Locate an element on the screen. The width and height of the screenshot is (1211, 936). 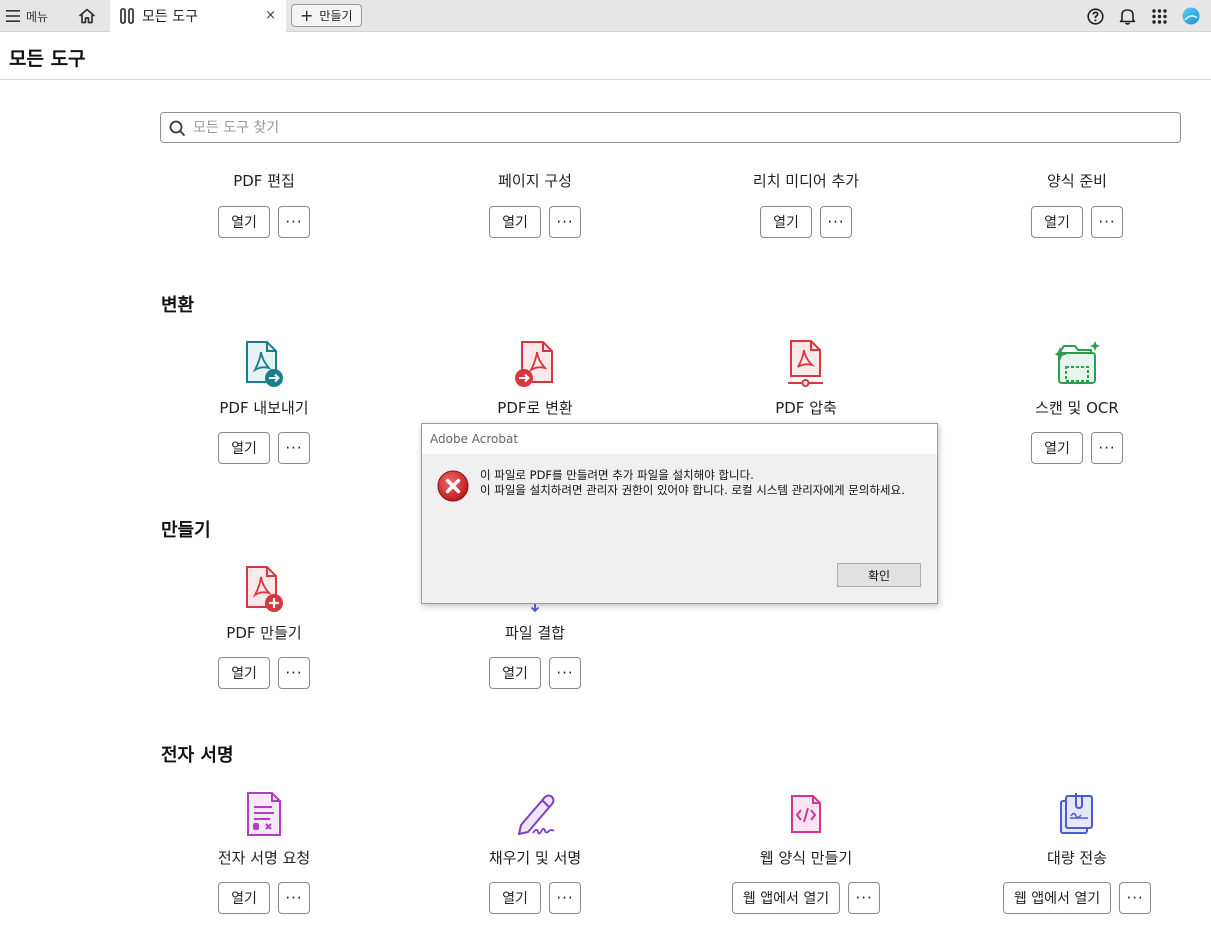
tool-card-edit-pdf: PDF 편집 열기 ··· is located at coordinates (264, 191).